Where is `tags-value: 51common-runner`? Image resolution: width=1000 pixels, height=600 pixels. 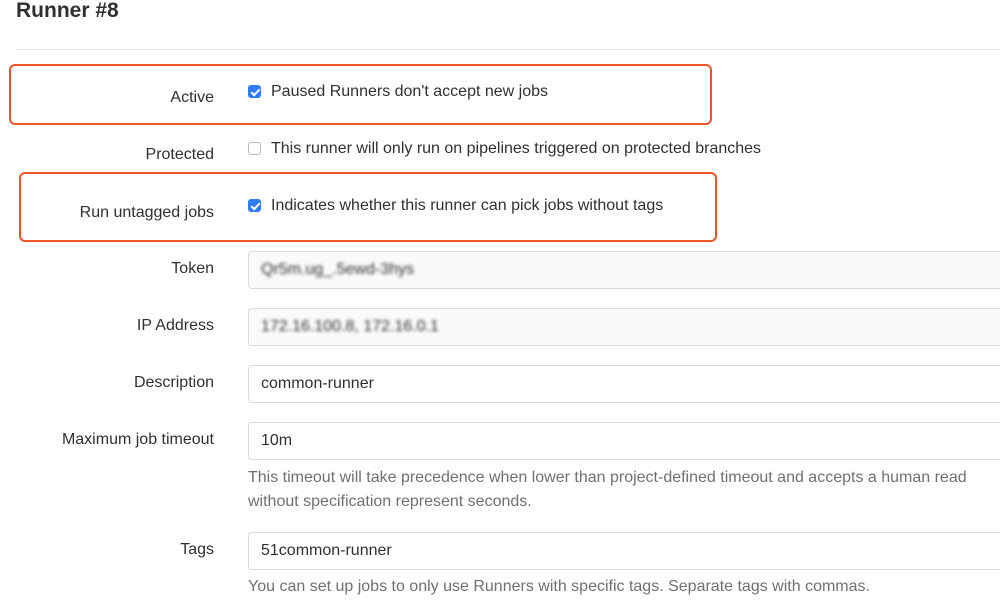
tags-value: 51common-runner is located at coordinates (326, 550).